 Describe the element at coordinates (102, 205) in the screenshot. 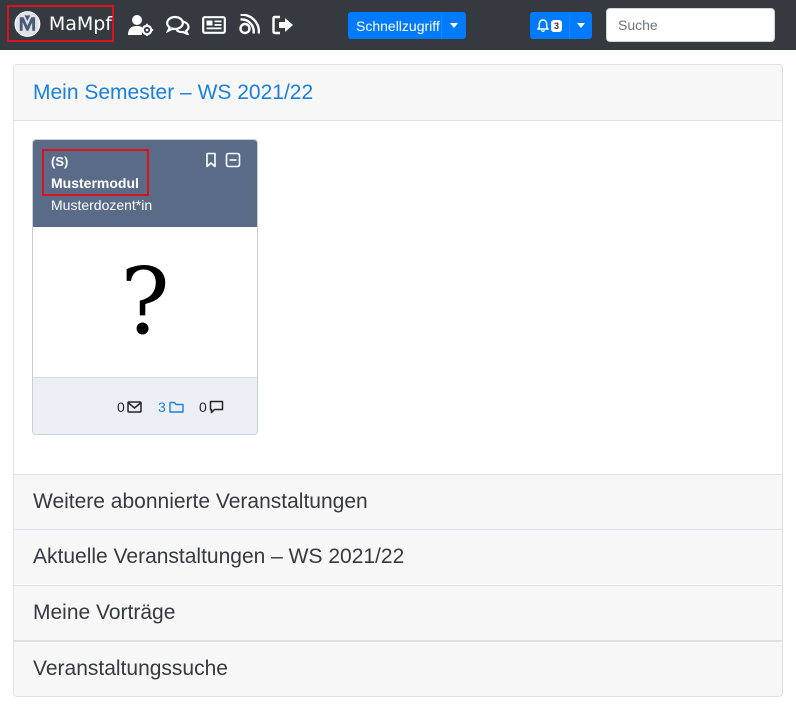

I see `course-teacher: Musterdozent*in` at that location.